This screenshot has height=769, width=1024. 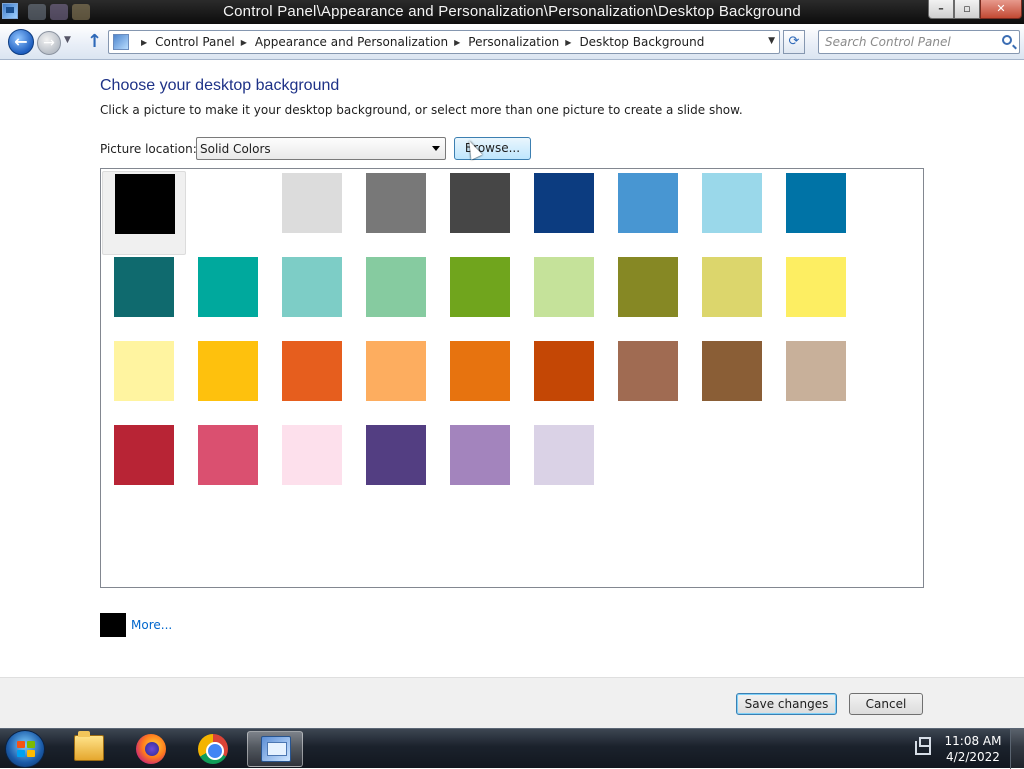 What do you see at coordinates (148, 749) in the screenshot?
I see `taskbar-firefox` at bounding box center [148, 749].